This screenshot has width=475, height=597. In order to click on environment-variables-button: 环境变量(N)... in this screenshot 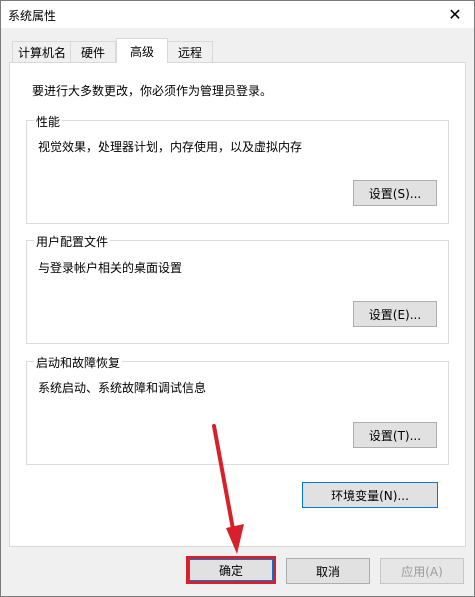, I will do `click(370, 495)`.